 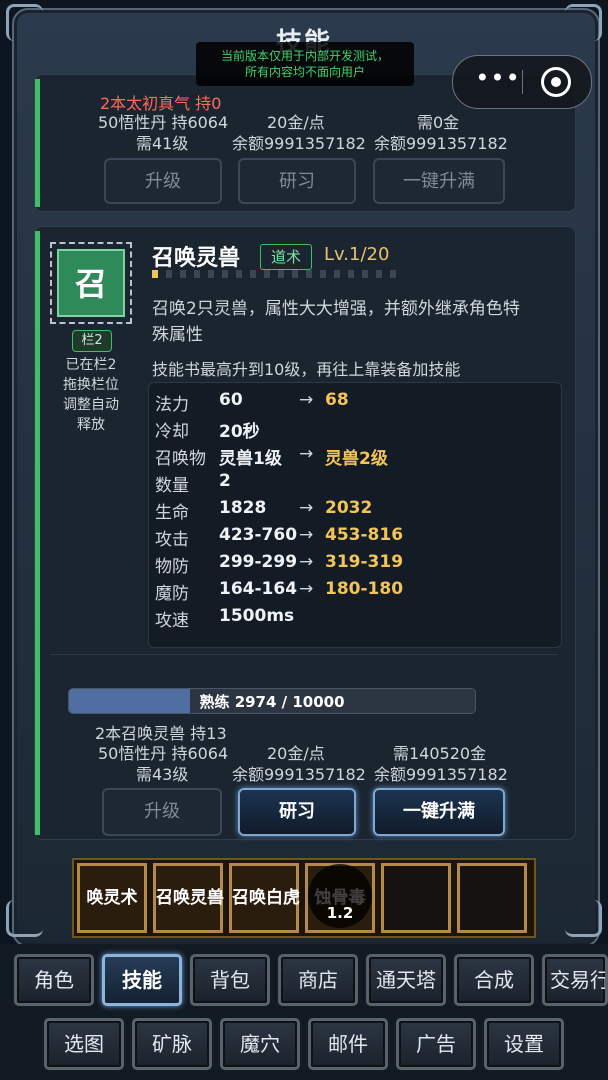 I want to click on stat-label: 魔防, so click(x=172, y=594).